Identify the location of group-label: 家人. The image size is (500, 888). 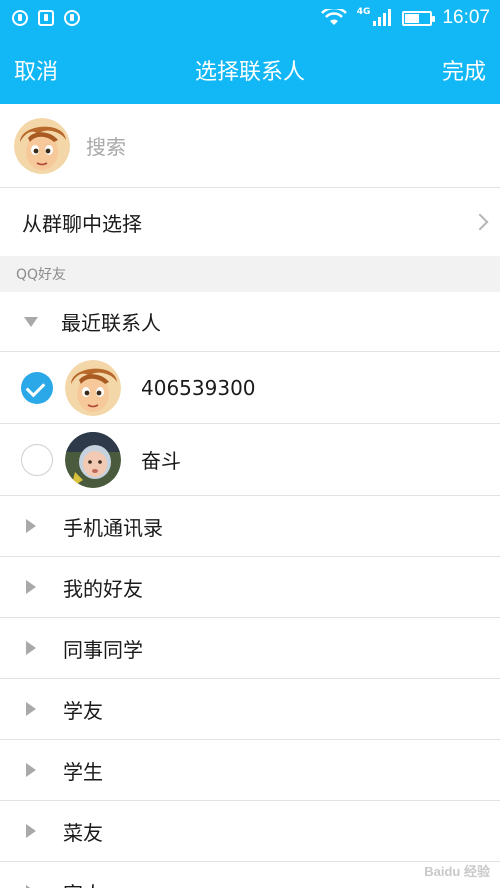
(83, 883).